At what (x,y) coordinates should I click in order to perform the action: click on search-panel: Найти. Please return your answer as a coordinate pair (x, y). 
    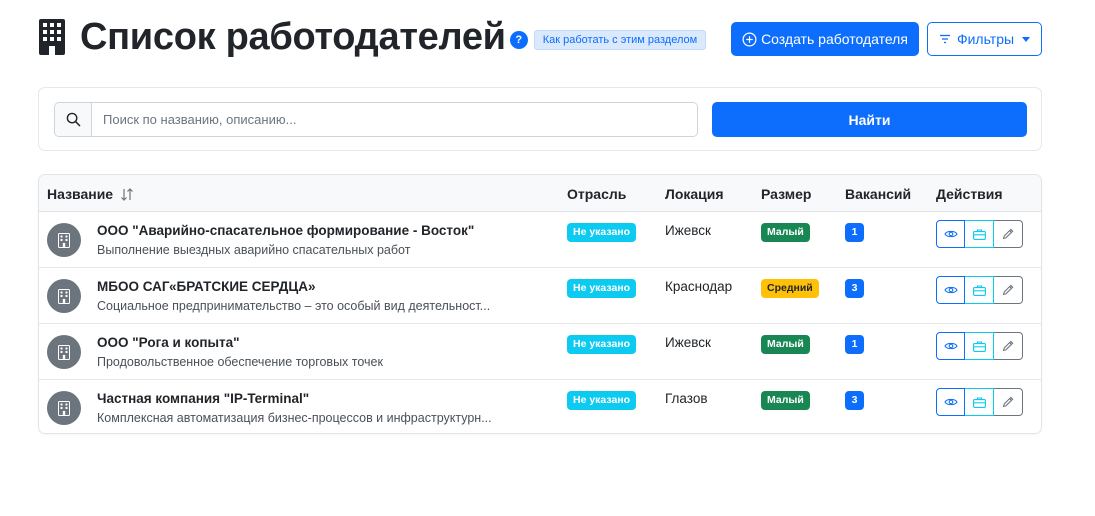
    Looking at the image, I should click on (540, 119).